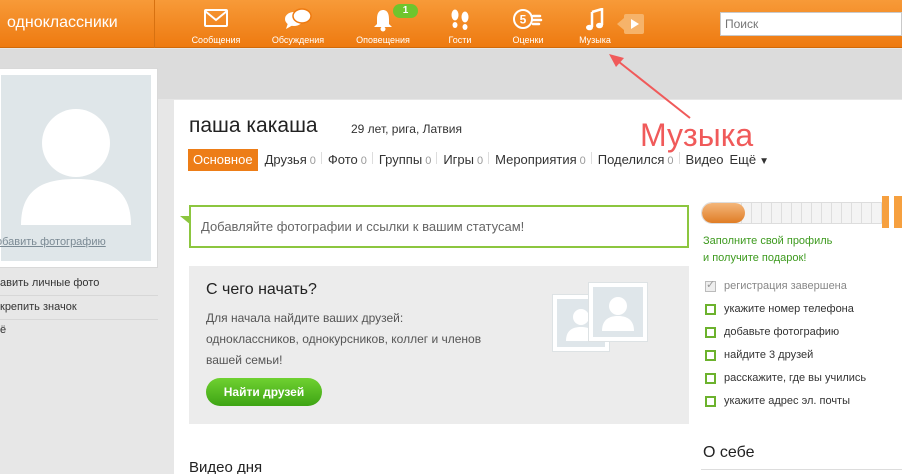 This screenshot has height=474, width=902. I want to click on search-input, so click(811, 24).